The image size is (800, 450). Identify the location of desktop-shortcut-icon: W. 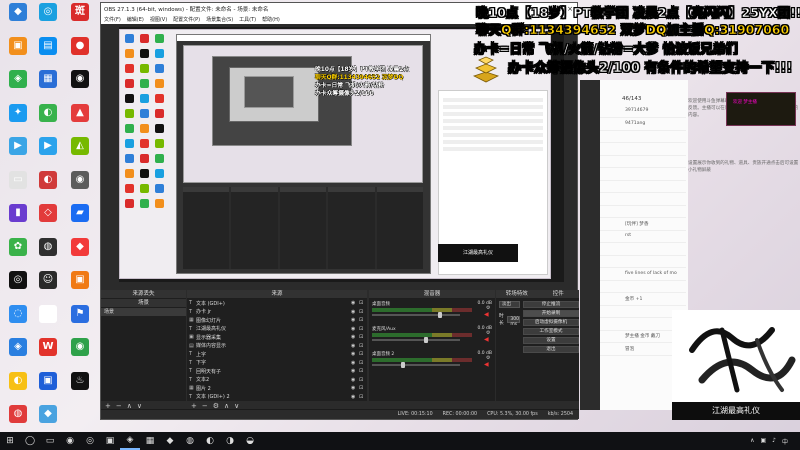
(48, 350).